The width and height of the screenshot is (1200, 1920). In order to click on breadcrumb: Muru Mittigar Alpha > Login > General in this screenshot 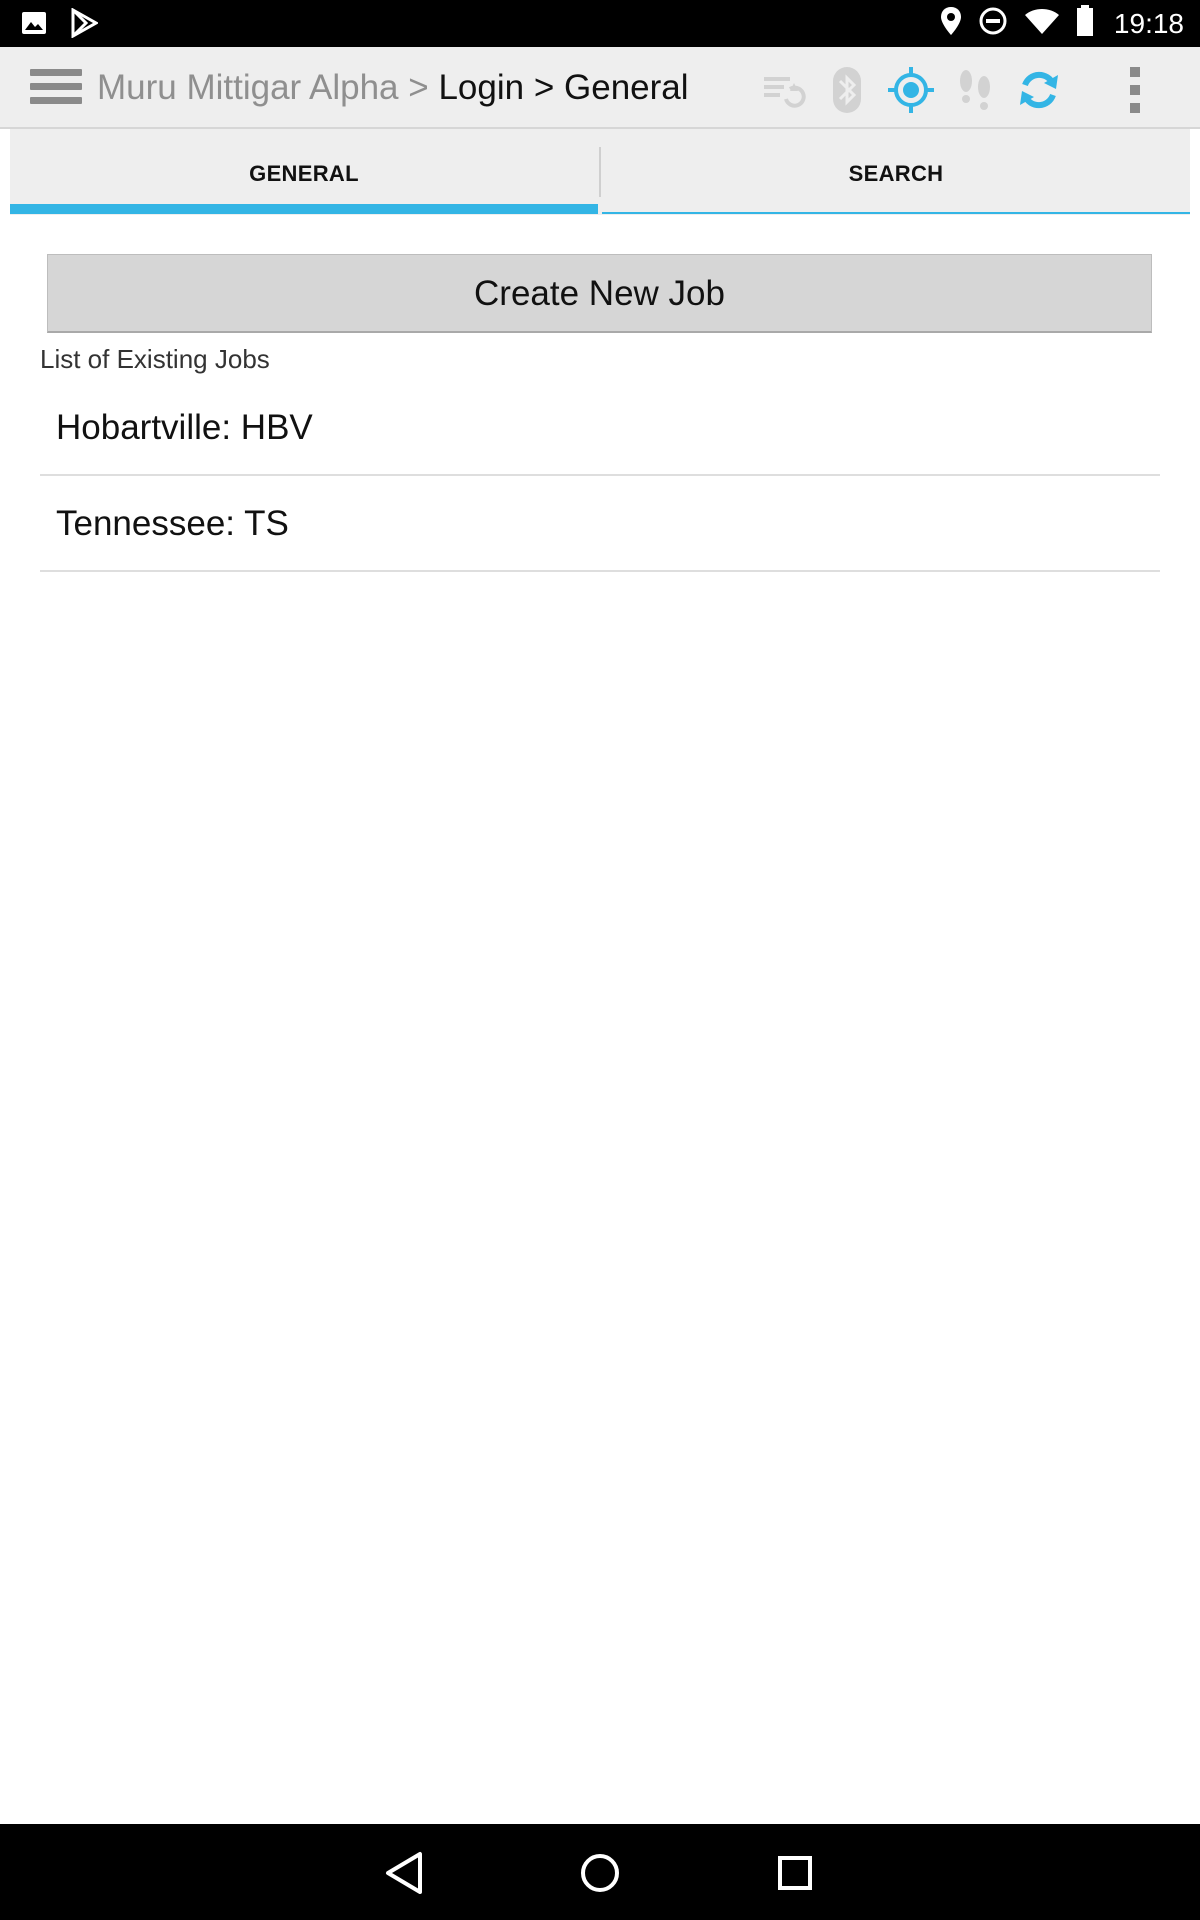, I will do `click(393, 88)`.